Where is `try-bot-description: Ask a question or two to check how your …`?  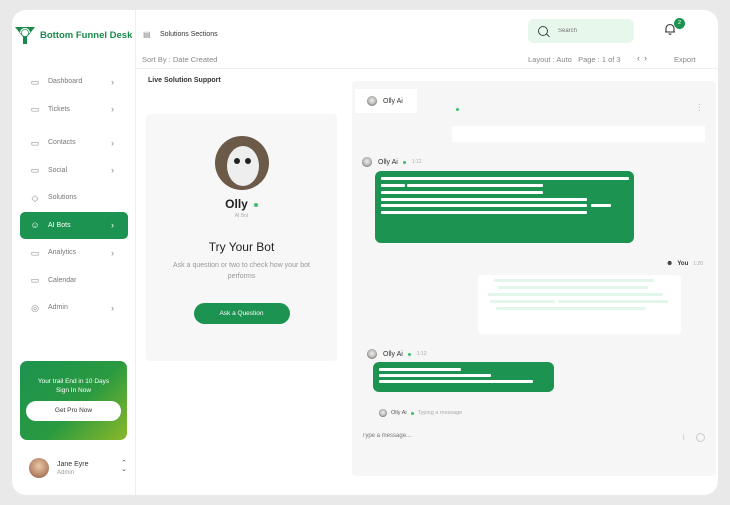
try-bot-description: Ask a question or two to check how your … is located at coordinates (241, 271).